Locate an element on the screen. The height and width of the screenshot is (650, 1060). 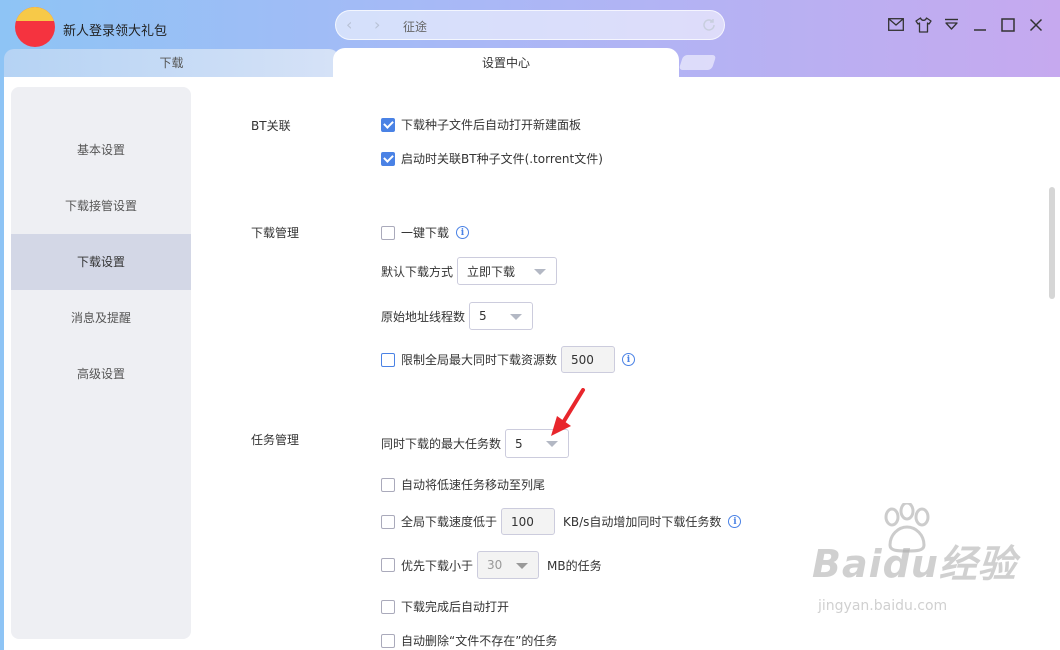
option-label: 下载种子文件后自动打开新建面板 is located at coordinates (491, 125).